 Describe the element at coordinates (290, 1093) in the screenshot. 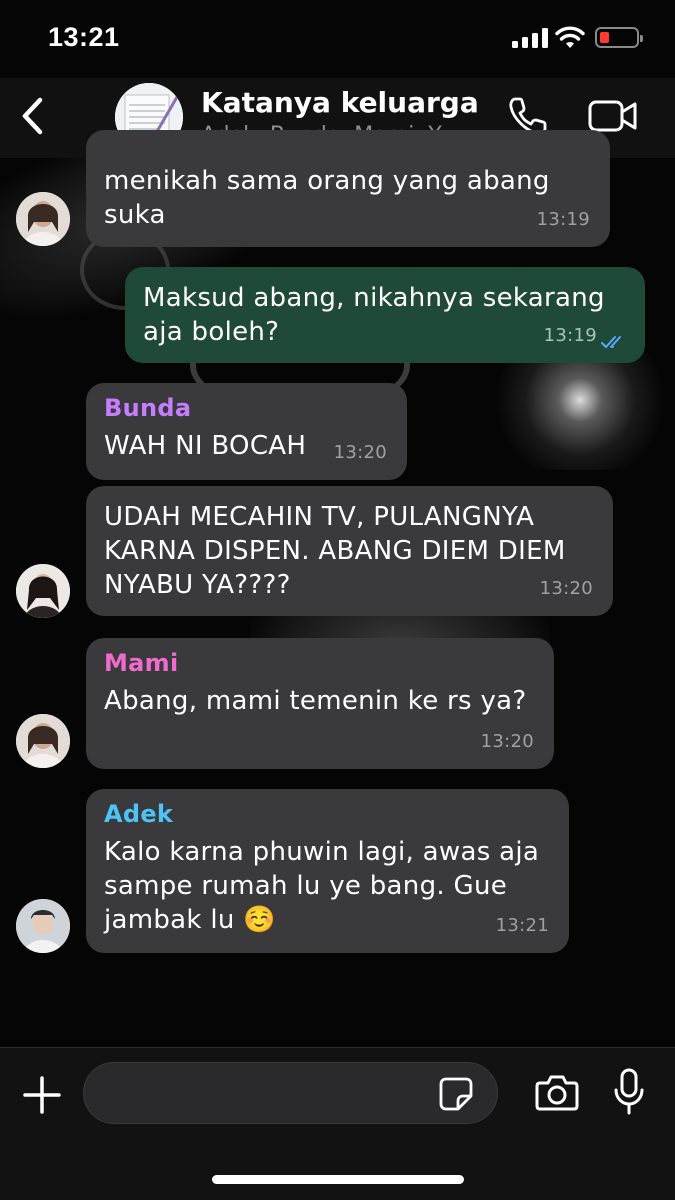

I see `message-input` at that location.